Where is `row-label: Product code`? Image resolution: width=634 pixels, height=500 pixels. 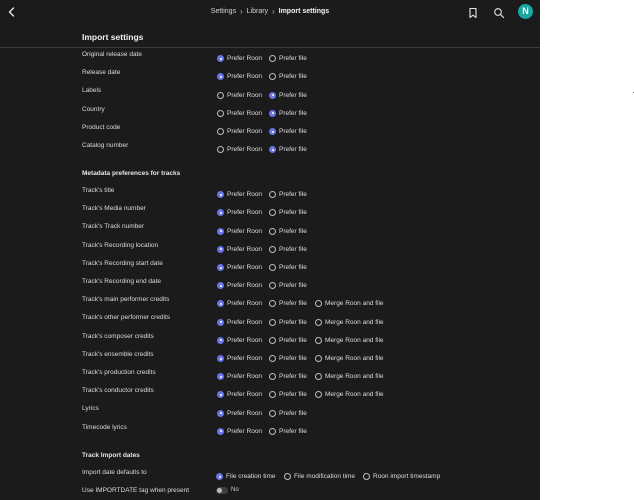
row-label: Product code is located at coordinates (101, 127).